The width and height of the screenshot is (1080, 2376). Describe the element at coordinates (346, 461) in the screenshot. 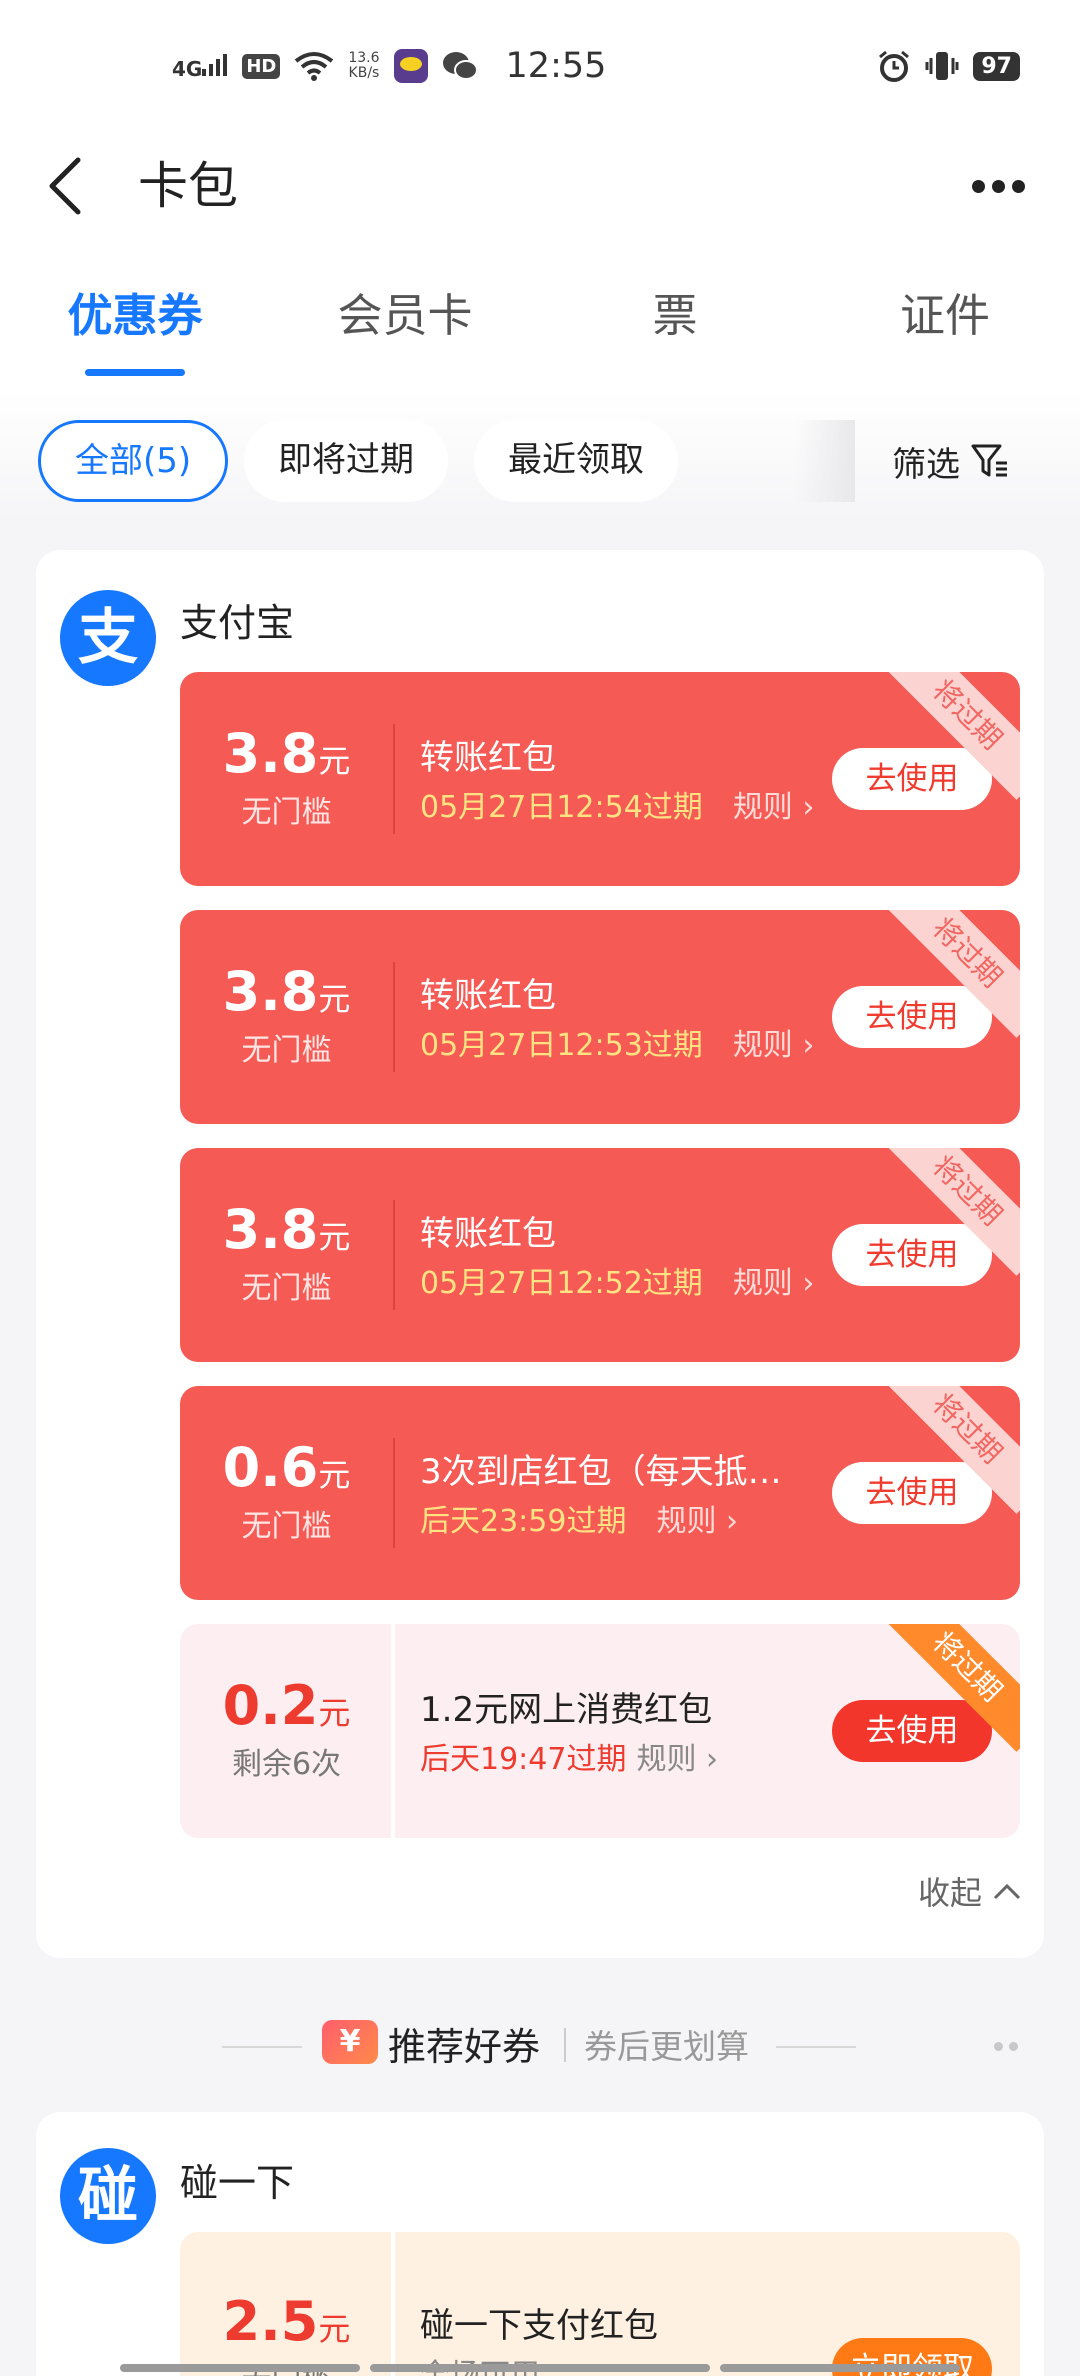

I see `chip-expiring-soon: 即将过期` at that location.